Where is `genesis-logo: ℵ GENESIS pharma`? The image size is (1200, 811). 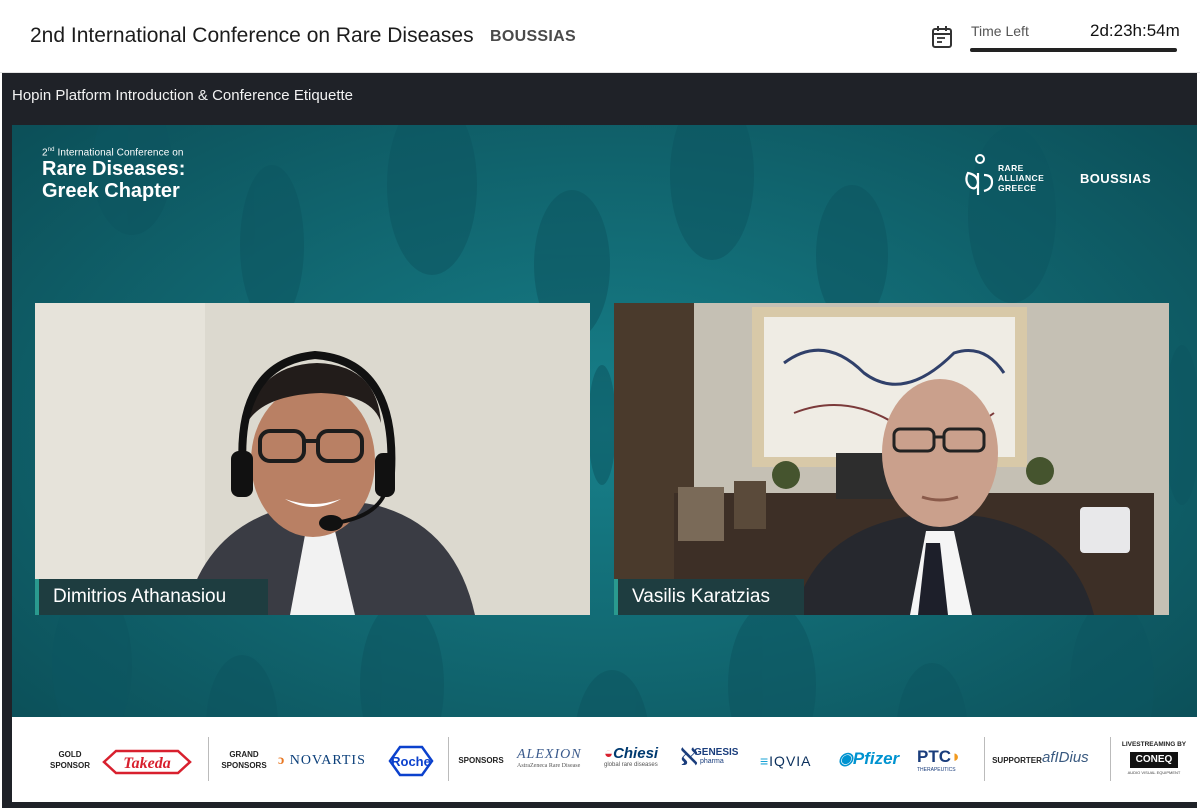 genesis-logo: ℵ GENESIS pharma is located at coordinates (709, 757).